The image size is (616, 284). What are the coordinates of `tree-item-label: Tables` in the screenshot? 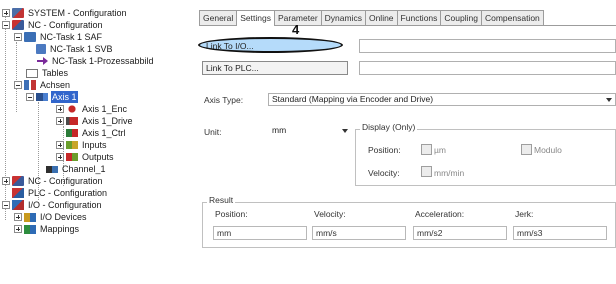 It's located at (55, 73).